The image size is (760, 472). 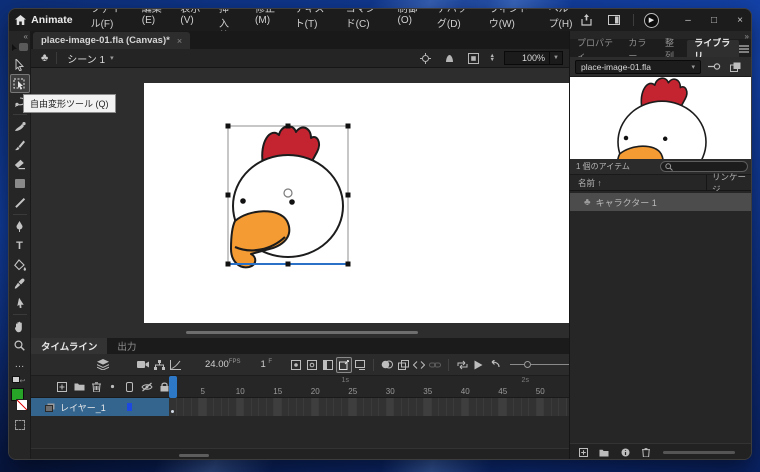 What do you see at coordinates (112, 387) in the screenshot?
I see `show-all-dot-icon` at bounding box center [112, 387].